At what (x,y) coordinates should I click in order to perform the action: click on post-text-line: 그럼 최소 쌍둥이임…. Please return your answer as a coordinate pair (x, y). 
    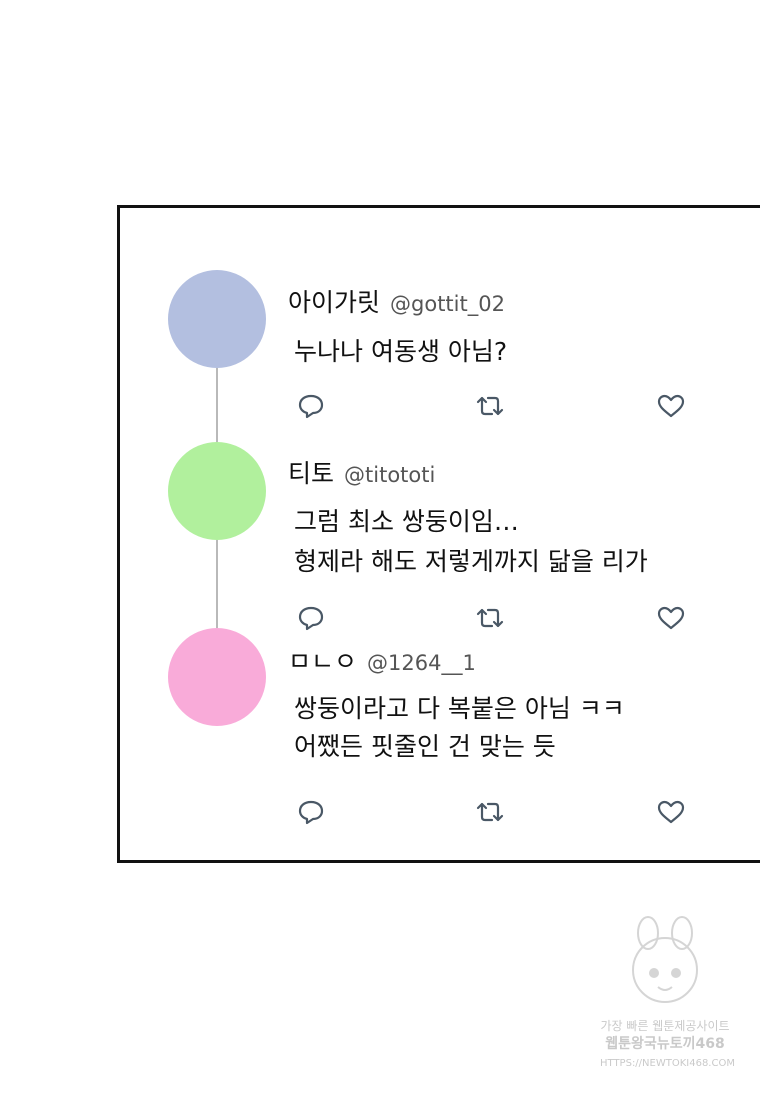
    Looking at the image, I should click on (406, 521).